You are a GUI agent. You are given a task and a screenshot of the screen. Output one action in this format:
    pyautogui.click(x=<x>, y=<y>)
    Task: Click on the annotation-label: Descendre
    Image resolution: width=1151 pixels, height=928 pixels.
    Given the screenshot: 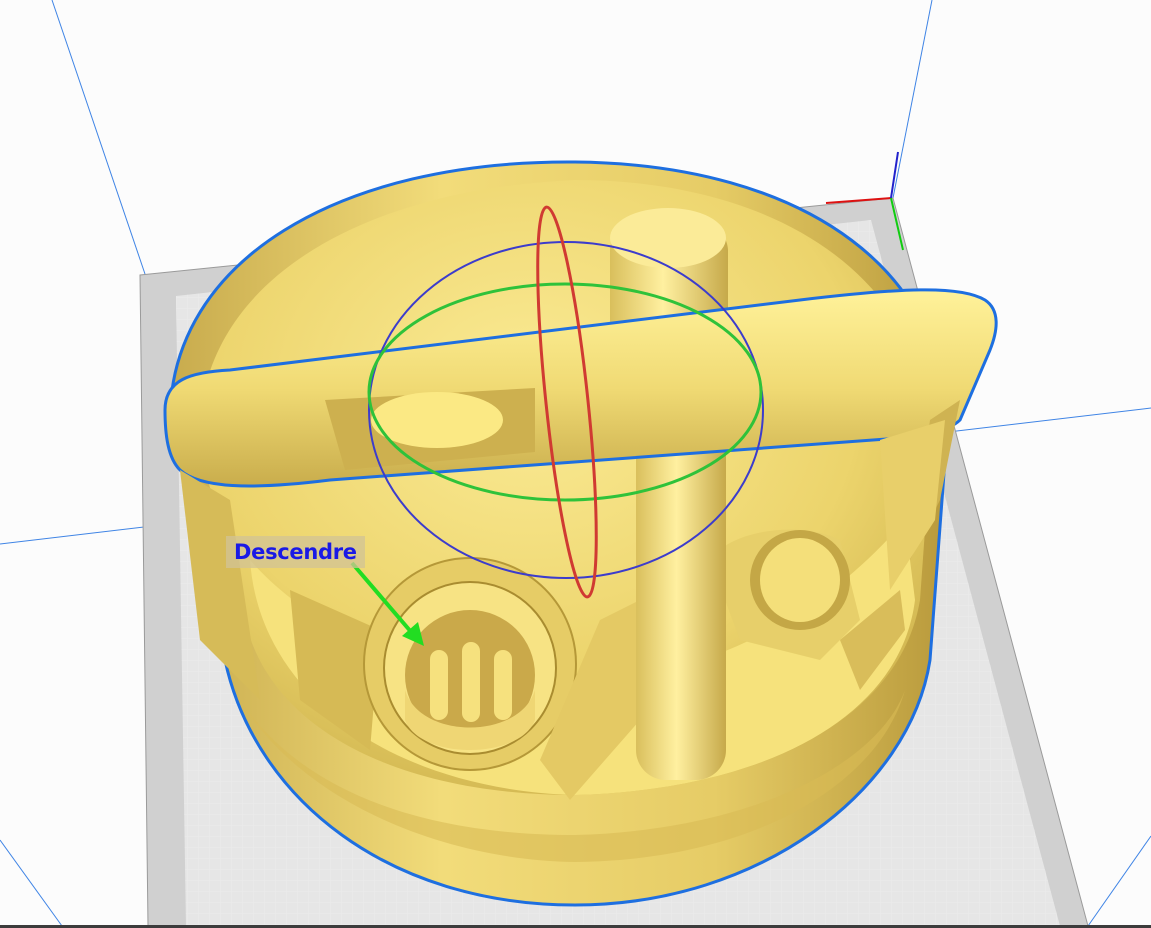 What is the action you would take?
    pyautogui.click(x=295, y=552)
    